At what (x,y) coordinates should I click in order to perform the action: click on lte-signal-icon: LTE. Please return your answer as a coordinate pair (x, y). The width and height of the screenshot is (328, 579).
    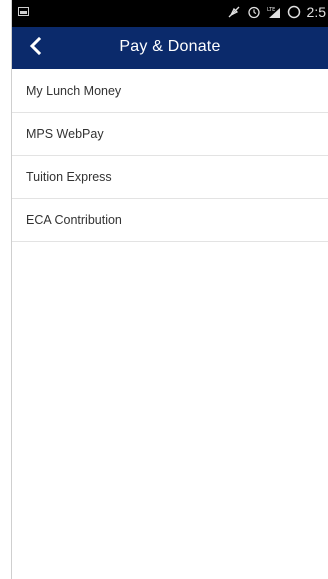
    Looking at the image, I should click on (274, 12).